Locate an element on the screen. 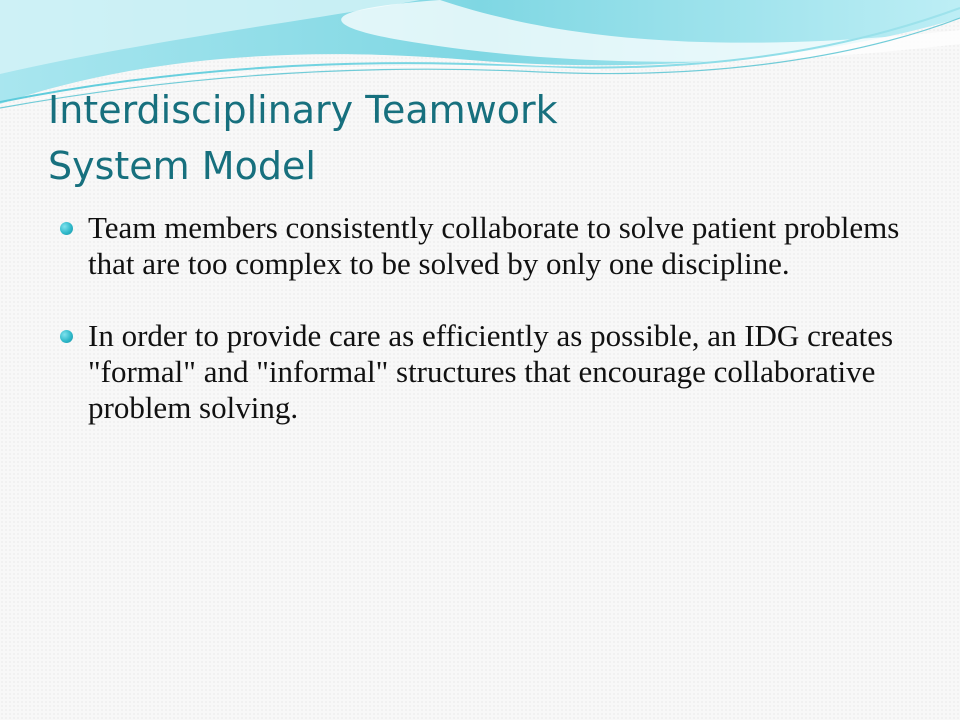 The image size is (960, 720). slide-title-line-1: Interdisciplinary Teamwork is located at coordinates (303, 110).